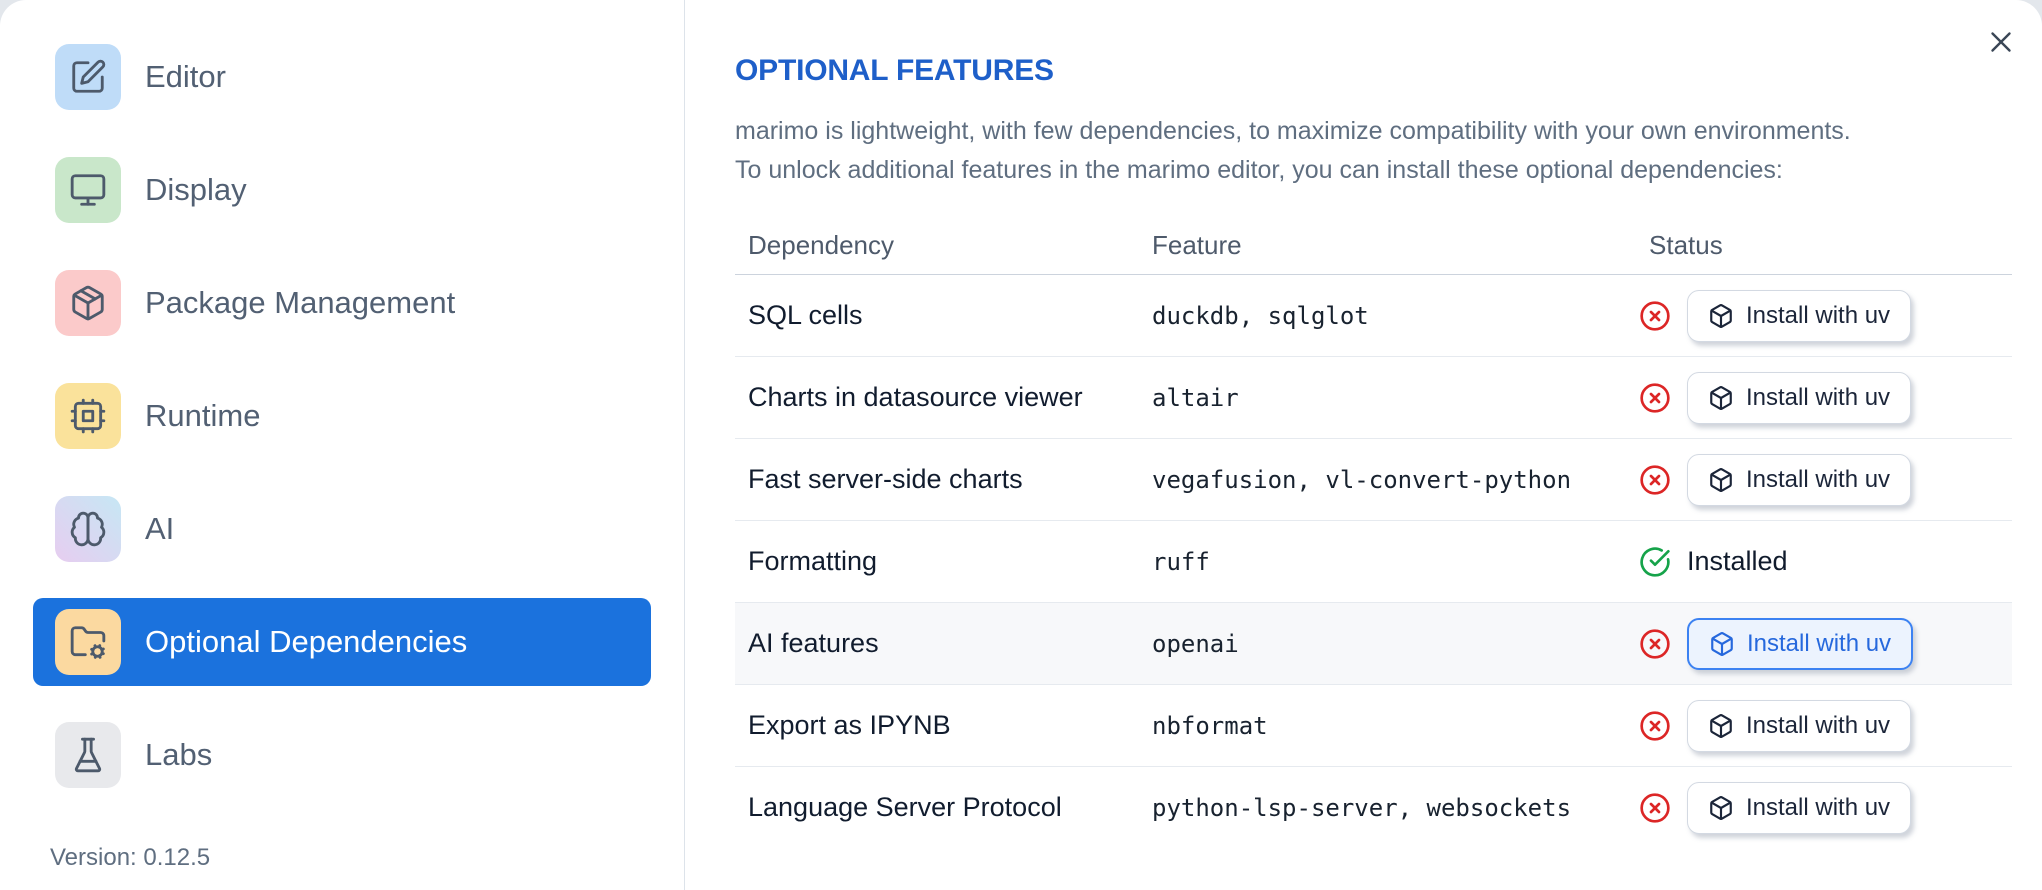 The width and height of the screenshot is (2042, 890). Describe the element at coordinates (342, 529) in the screenshot. I see `sidebar-item-ai: AI` at that location.